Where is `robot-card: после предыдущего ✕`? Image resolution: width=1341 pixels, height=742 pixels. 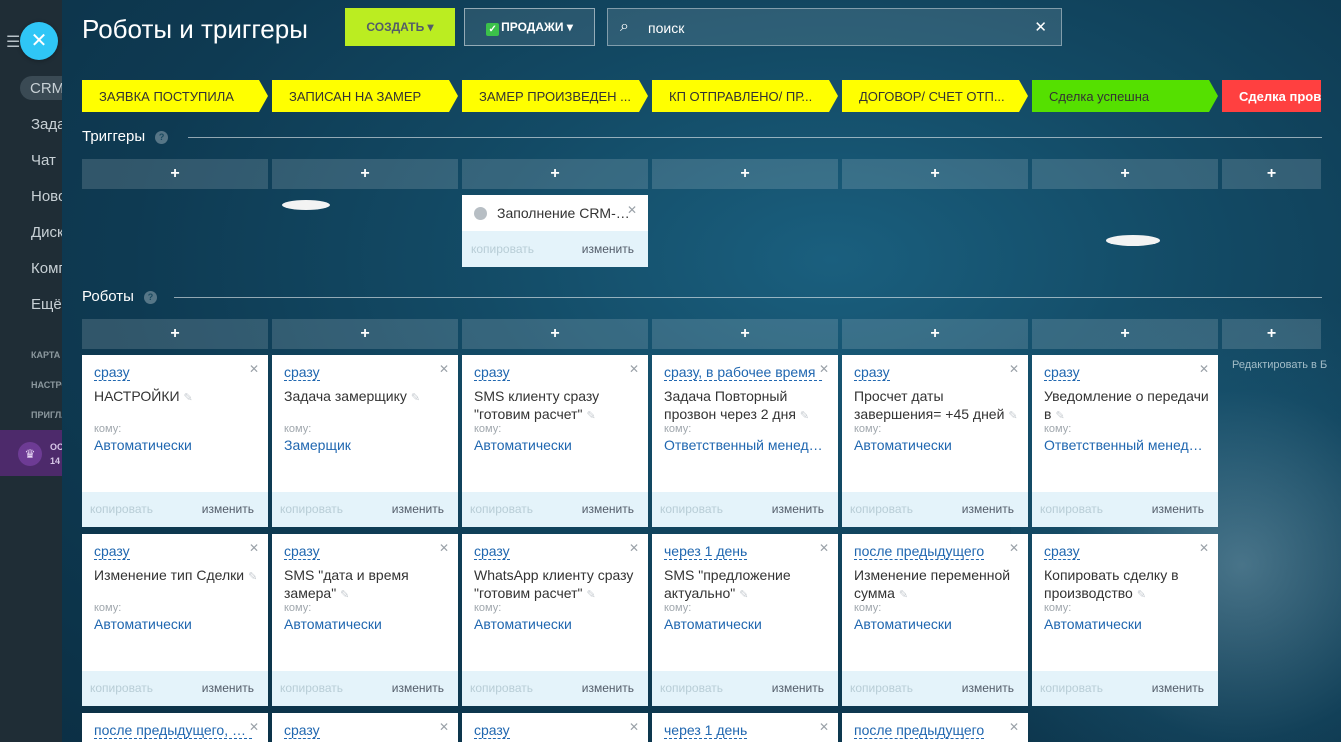
robot-card: после предыдущего ✕ is located at coordinates (935, 727).